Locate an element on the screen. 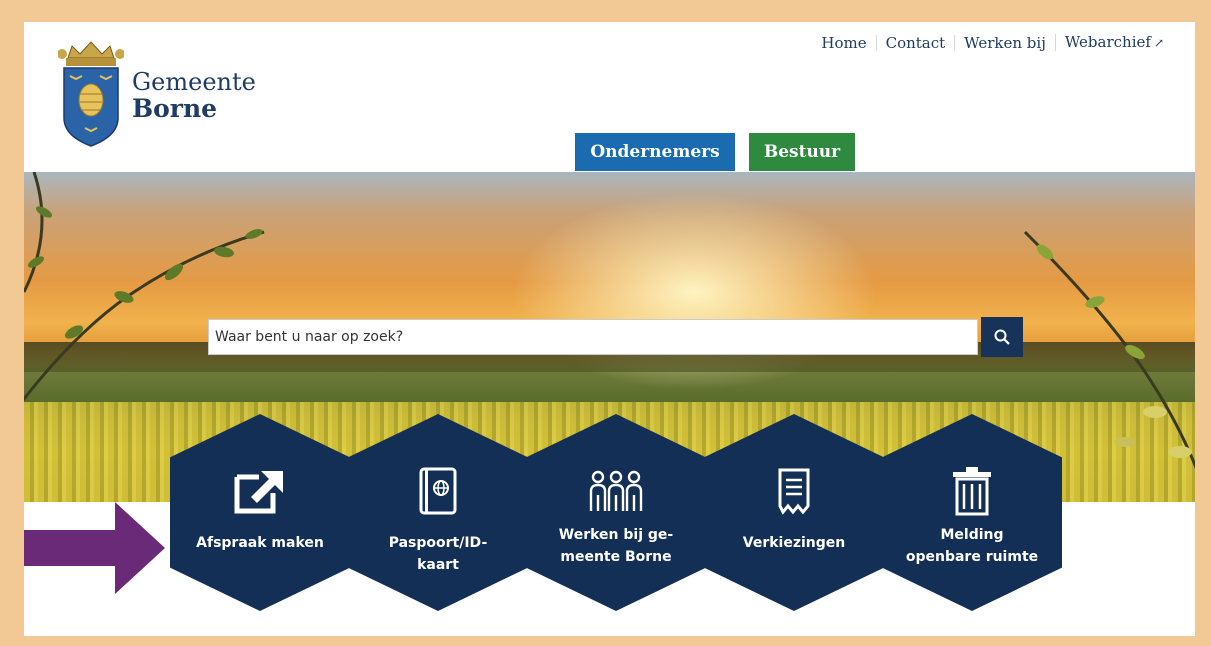 Image resolution: width=1211 pixels, height=646 pixels. trash-icon is located at coordinates (972, 491).